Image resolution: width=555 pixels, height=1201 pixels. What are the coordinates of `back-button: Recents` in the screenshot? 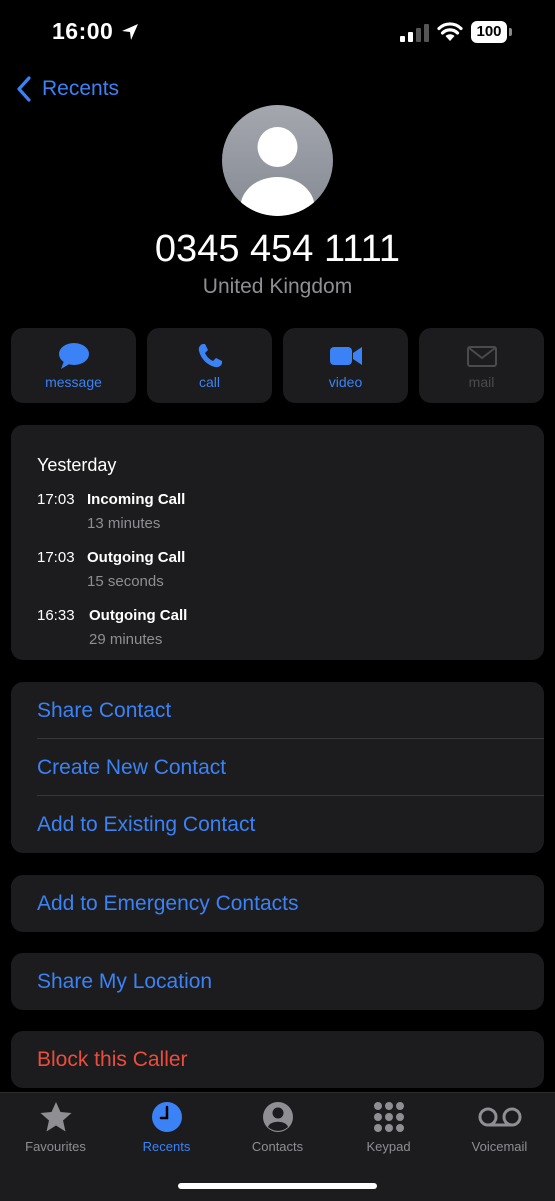 It's located at (67, 89).